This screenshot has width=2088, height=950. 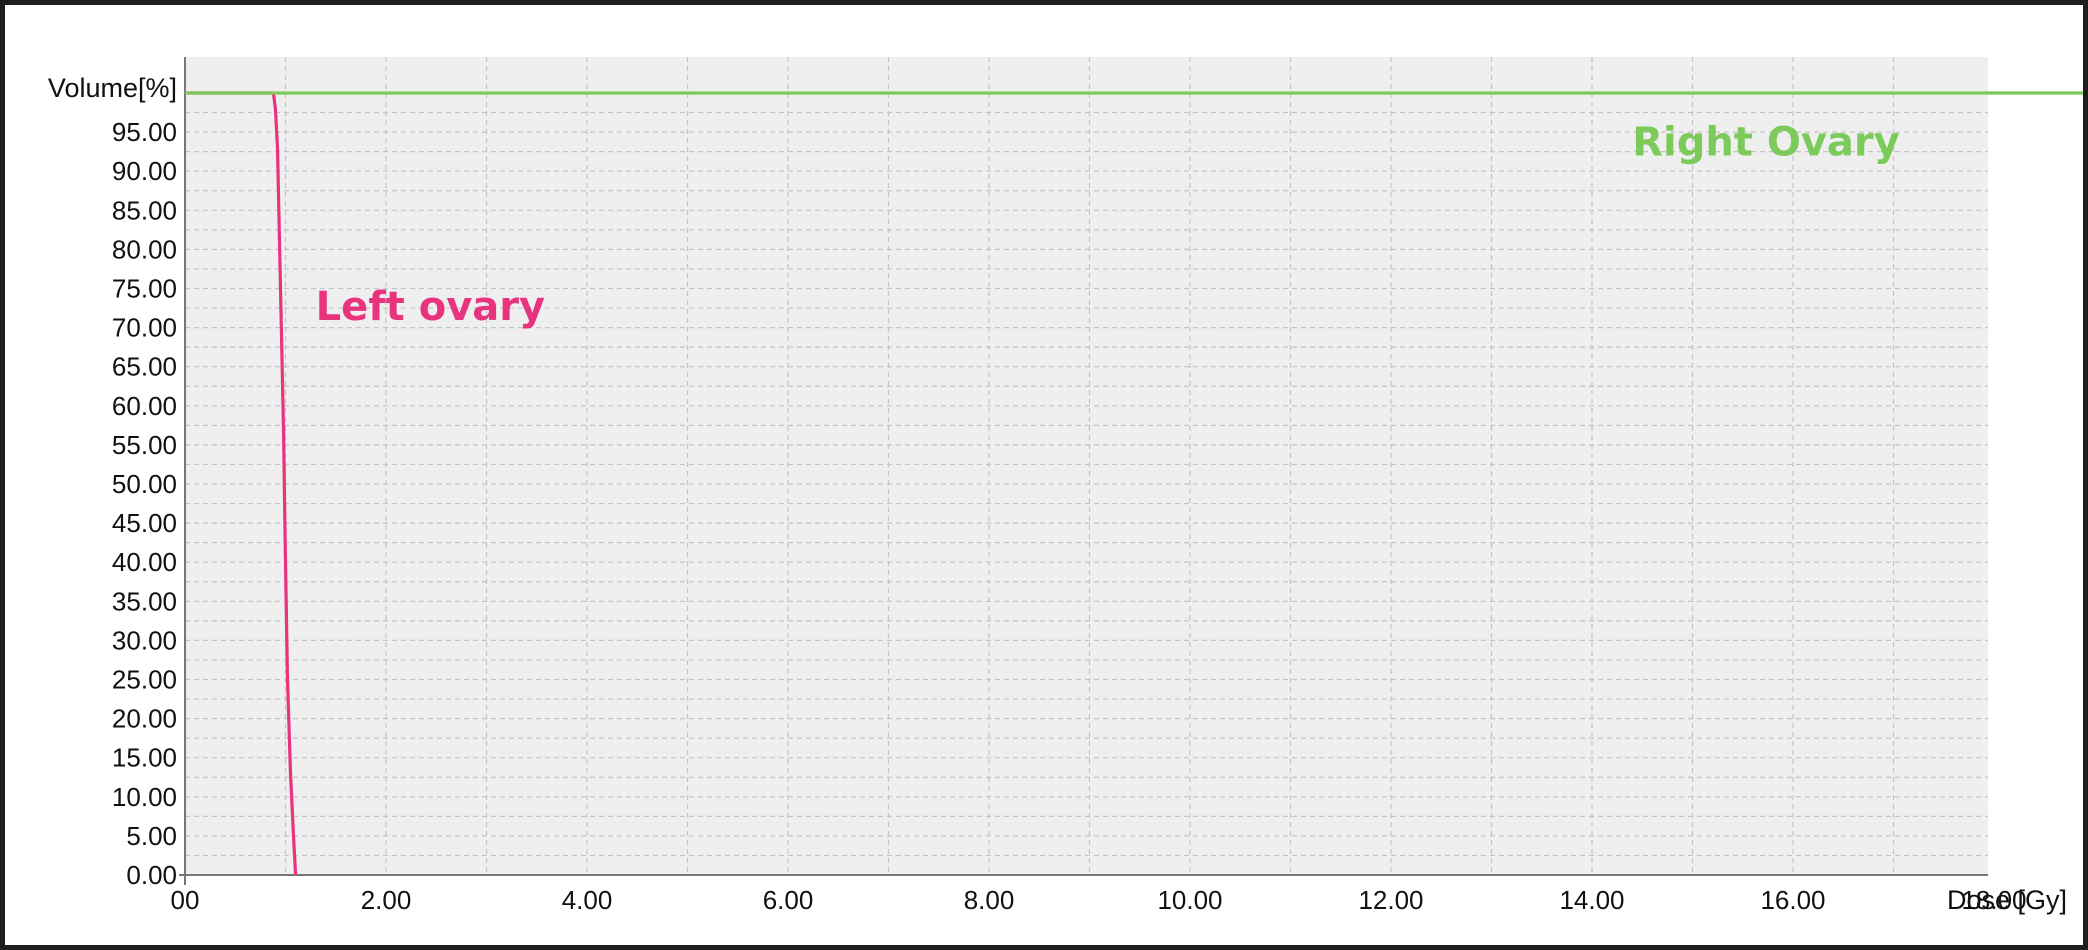 I want to click on y-tick-label: 30.00, so click(x=144, y=640).